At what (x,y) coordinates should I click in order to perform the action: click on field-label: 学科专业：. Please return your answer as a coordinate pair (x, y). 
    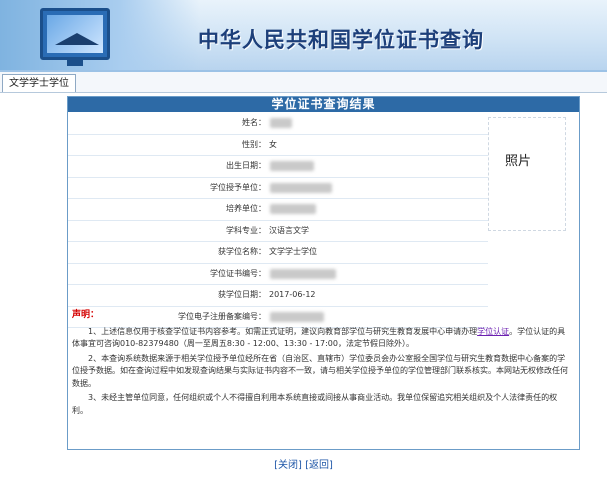
    Looking at the image, I should click on (246, 230).